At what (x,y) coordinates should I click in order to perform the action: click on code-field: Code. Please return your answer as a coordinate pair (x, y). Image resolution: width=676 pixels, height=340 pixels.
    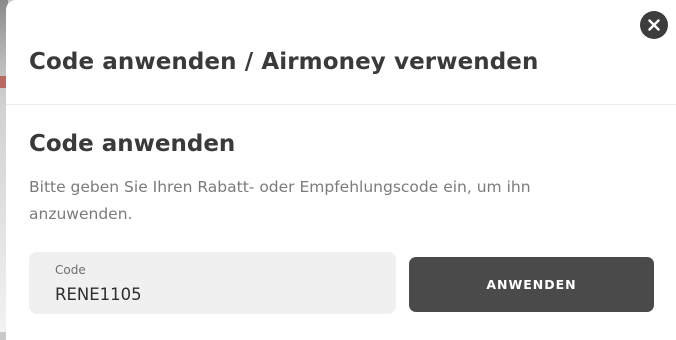
    Looking at the image, I should click on (212, 283).